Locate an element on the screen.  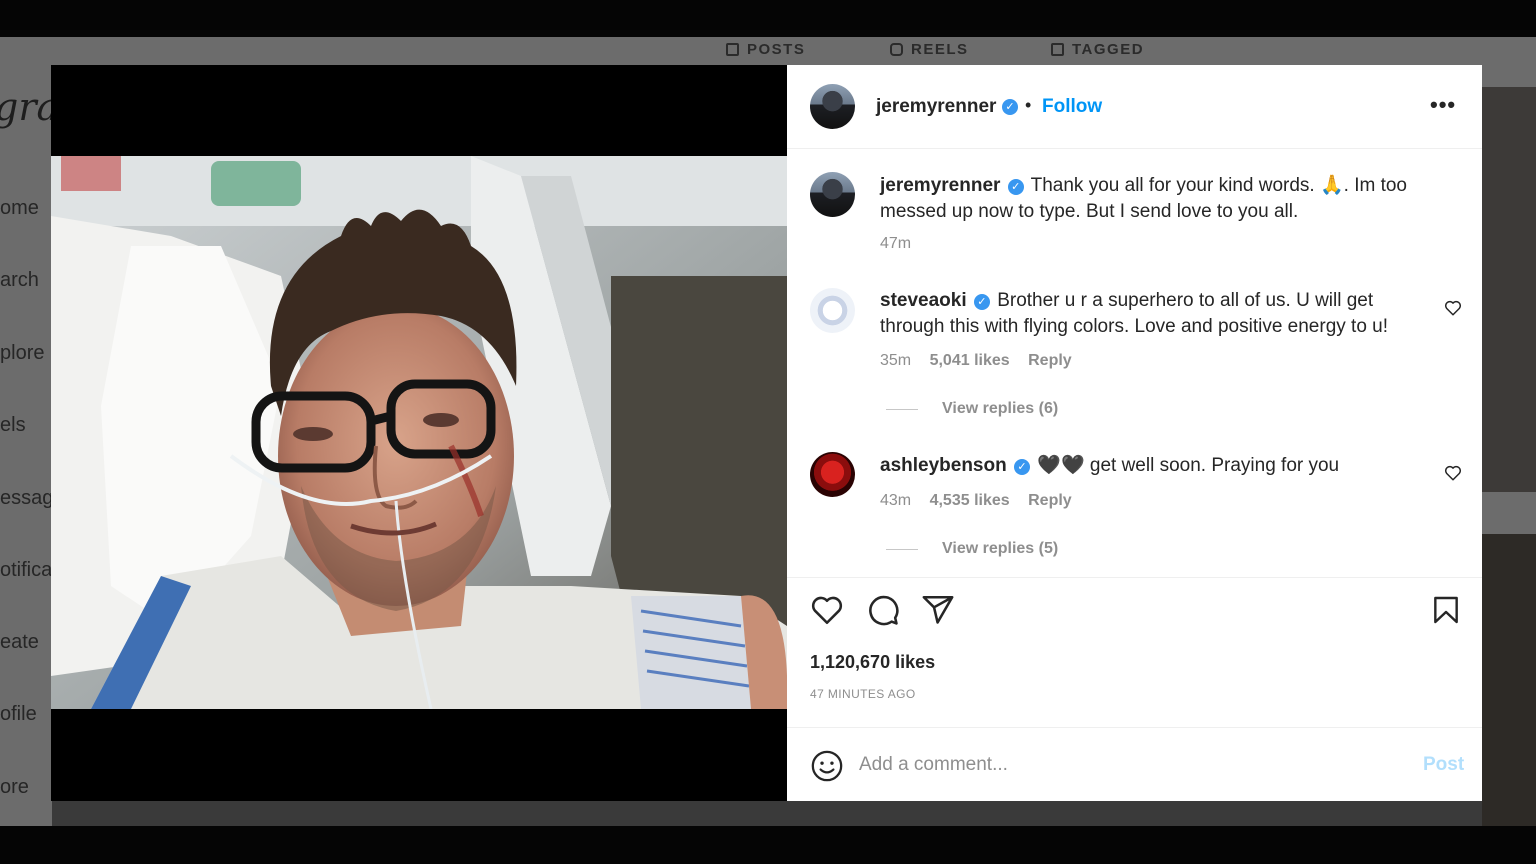
heart-icon is located at coordinates (827, 610).